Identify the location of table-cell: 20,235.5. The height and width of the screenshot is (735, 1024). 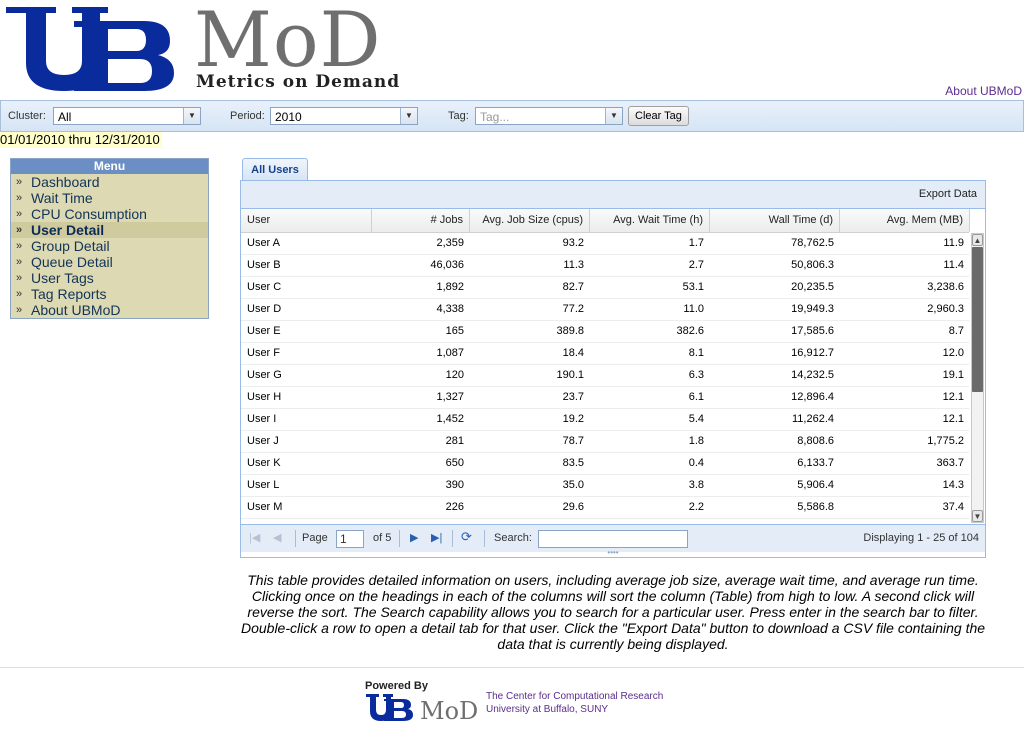
(812, 287).